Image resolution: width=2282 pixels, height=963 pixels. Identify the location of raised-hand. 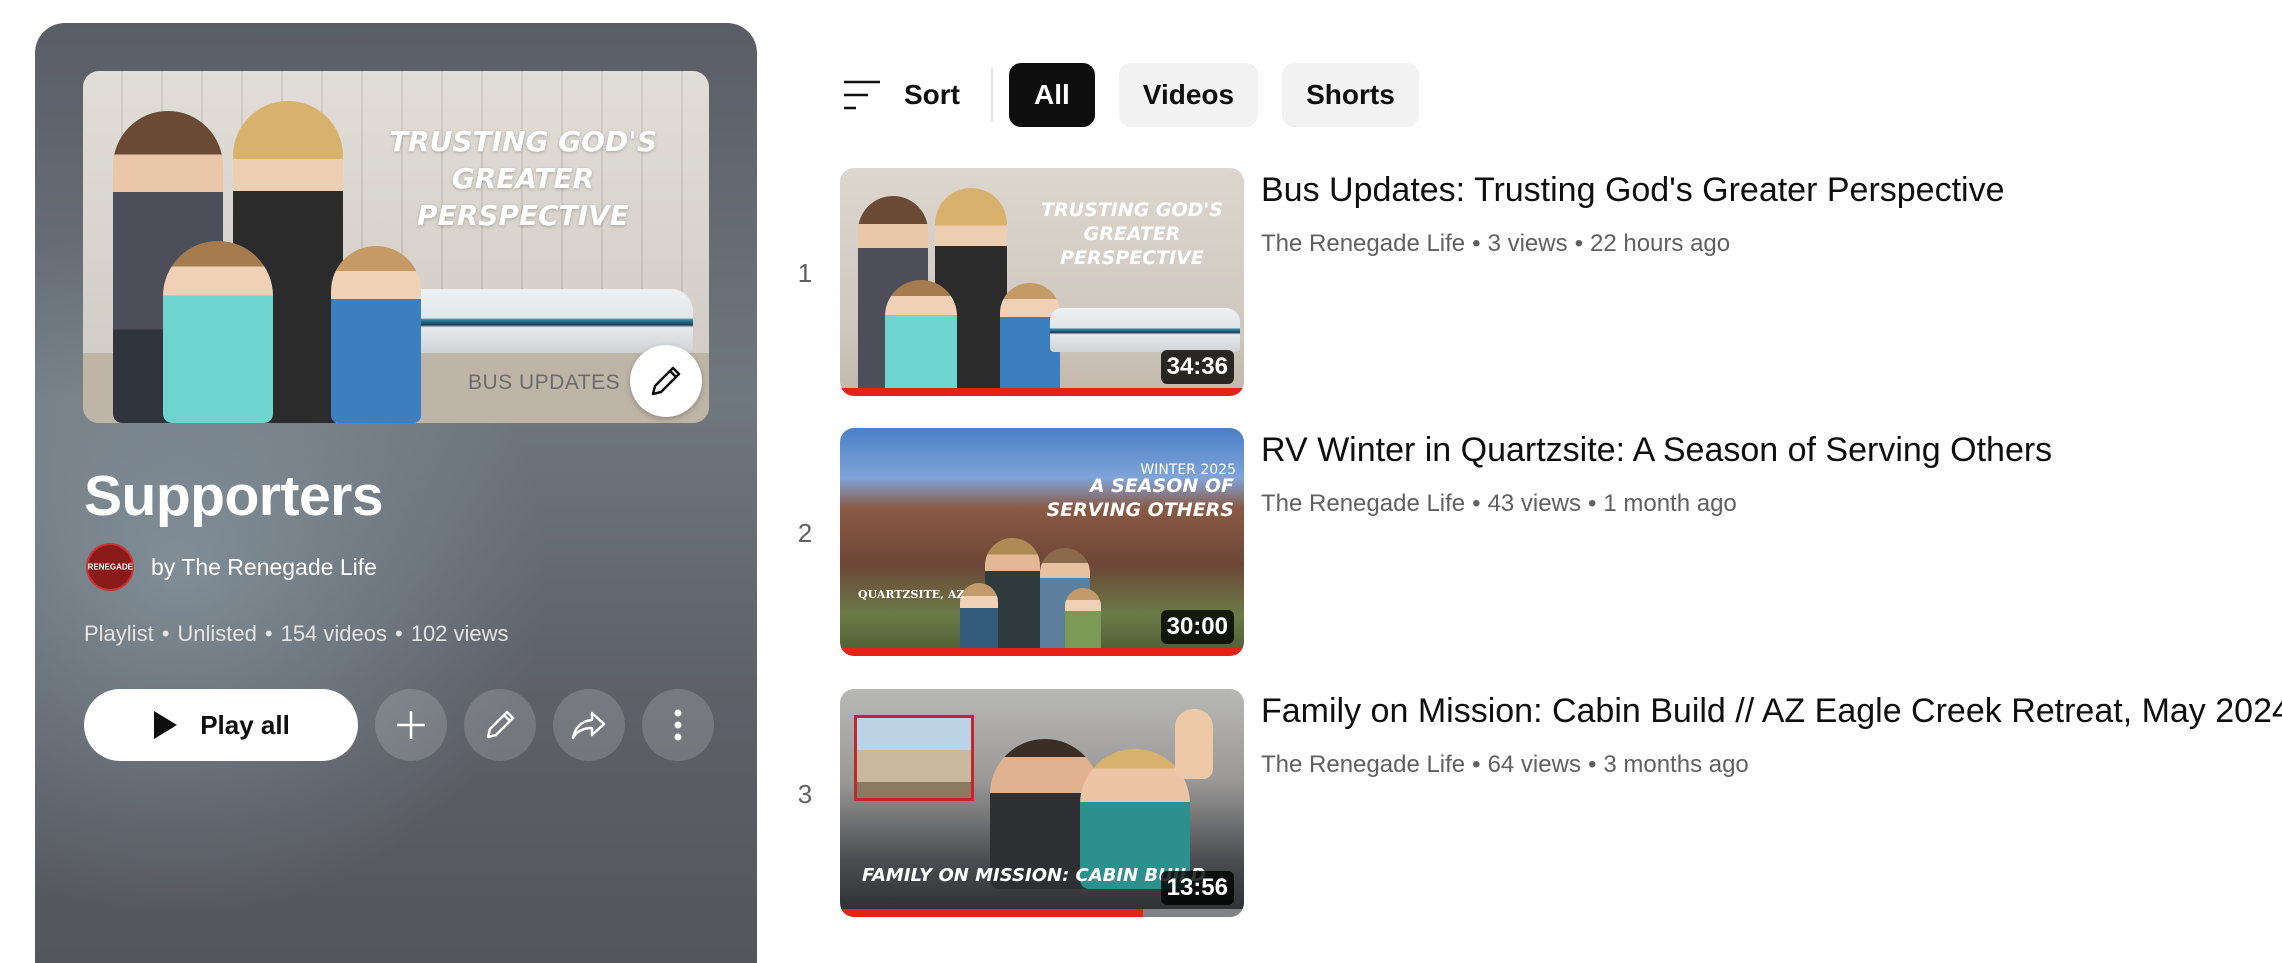
(1194, 744).